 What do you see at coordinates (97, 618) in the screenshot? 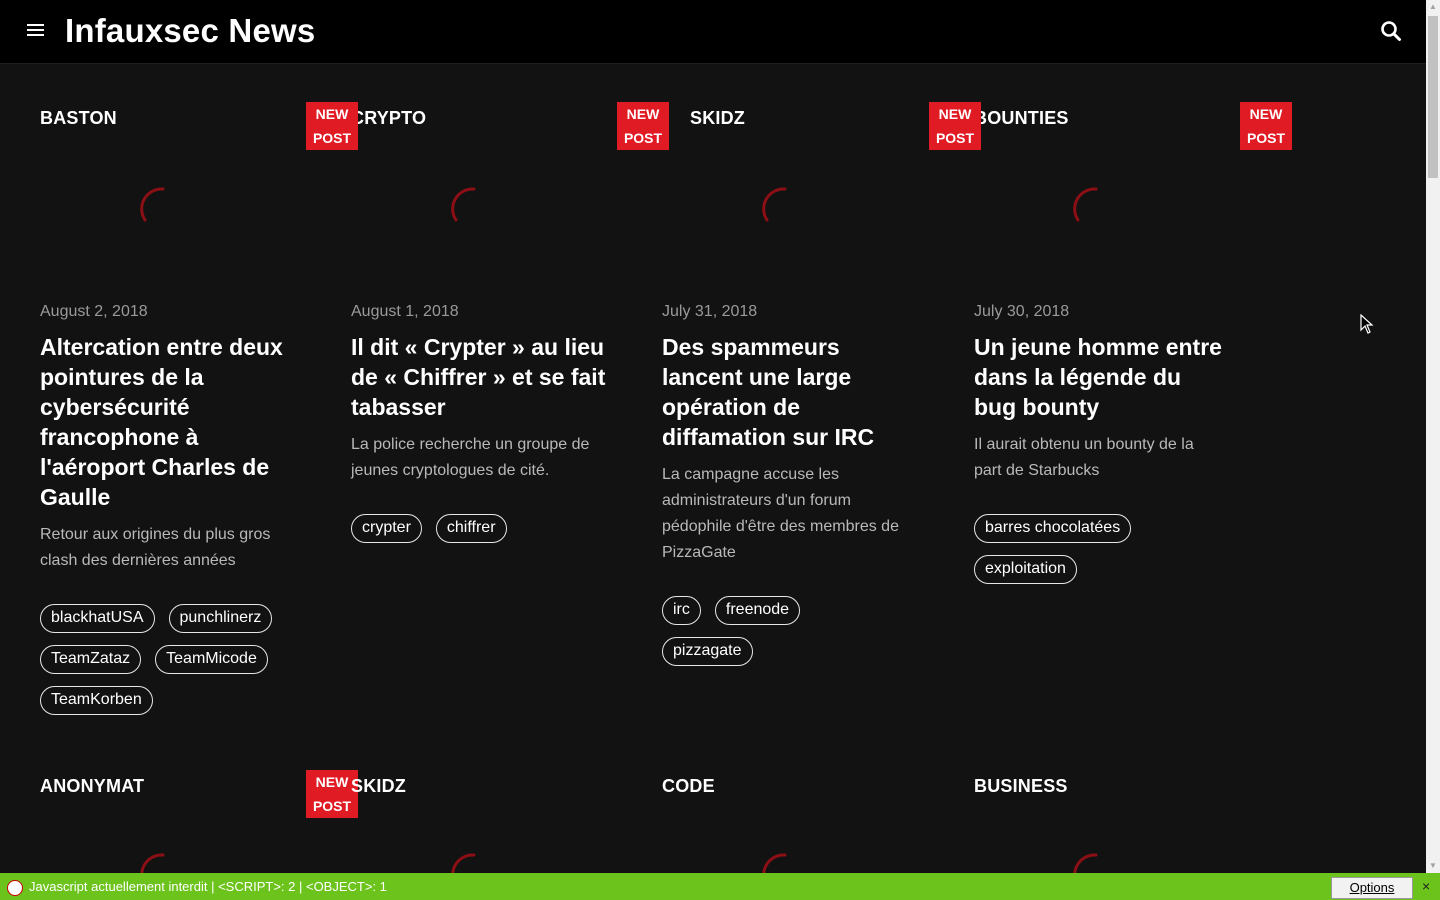
I see `tag: blackhatUSA` at bounding box center [97, 618].